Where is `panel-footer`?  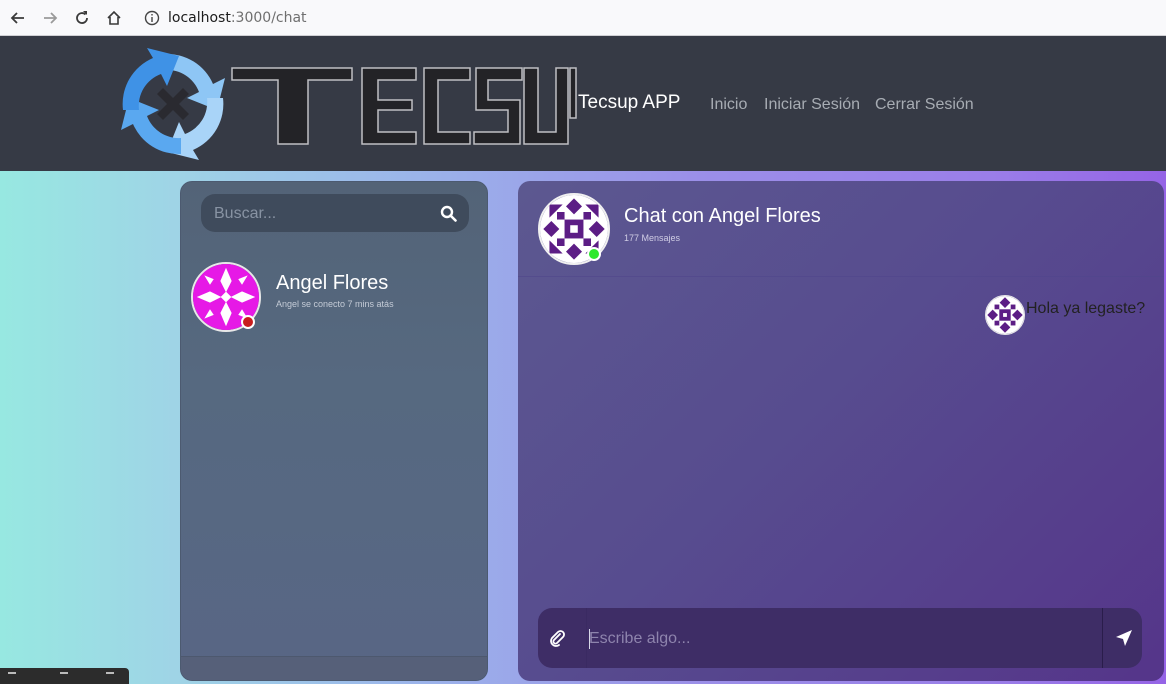 panel-footer is located at coordinates (334, 668).